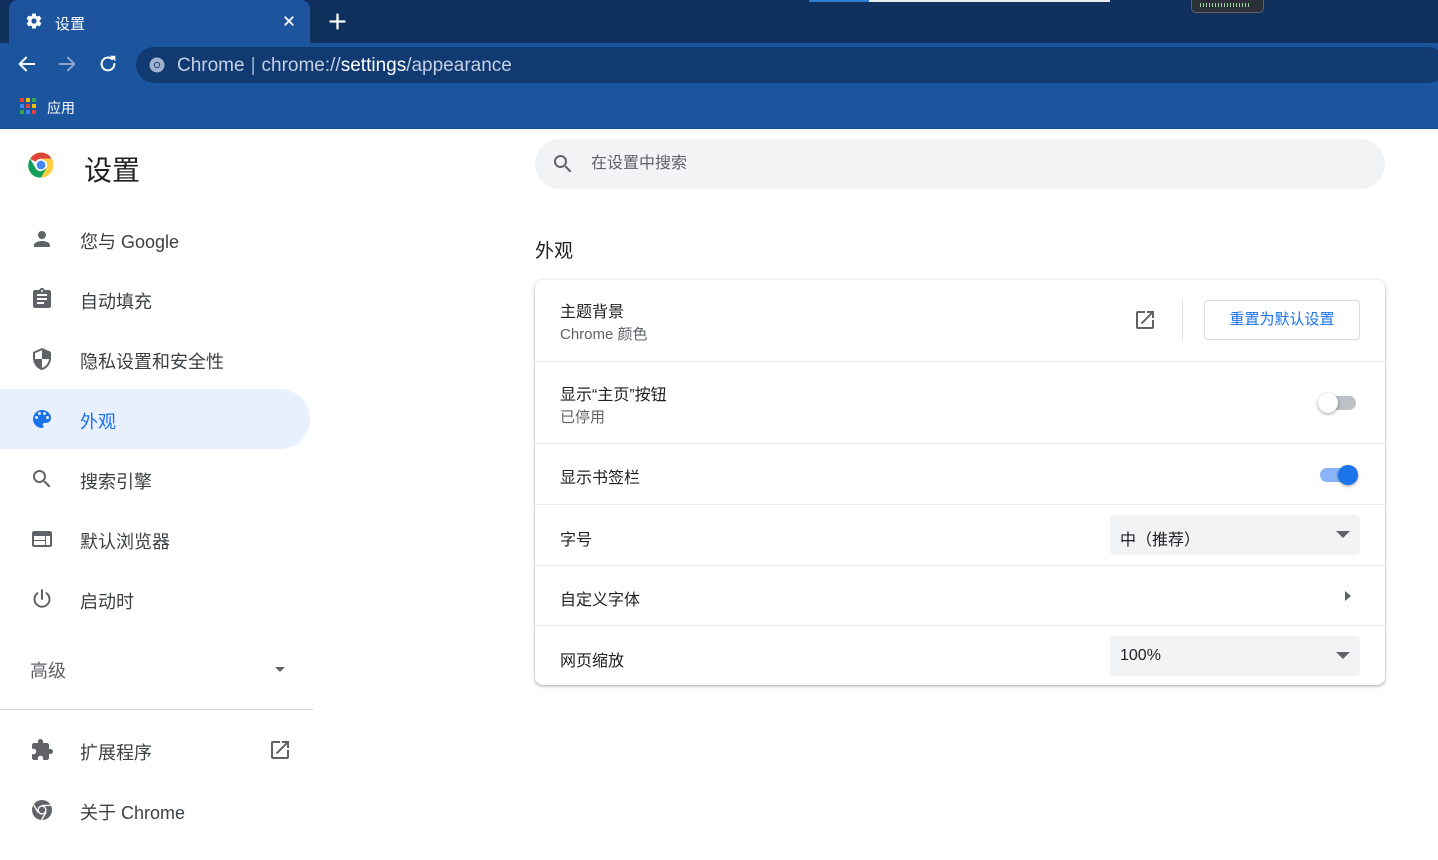 This screenshot has height=860, width=1438. What do you see at coordinates (960, 655) in the screenshot?
I see `page-zoom-row: 网页缩放 100%` at bounding box center [960, 655].